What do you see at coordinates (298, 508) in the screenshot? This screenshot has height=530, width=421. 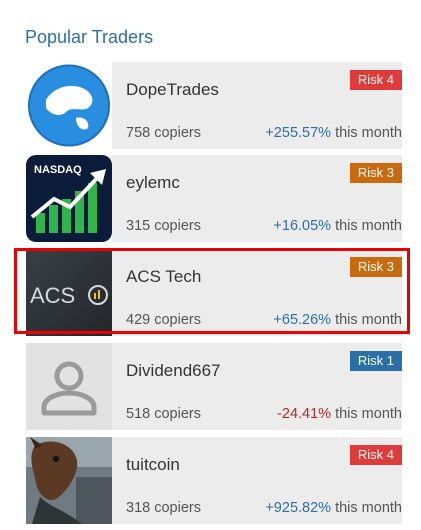 I see `performance-percent: +925.82%` at bounding box center [298, 508].